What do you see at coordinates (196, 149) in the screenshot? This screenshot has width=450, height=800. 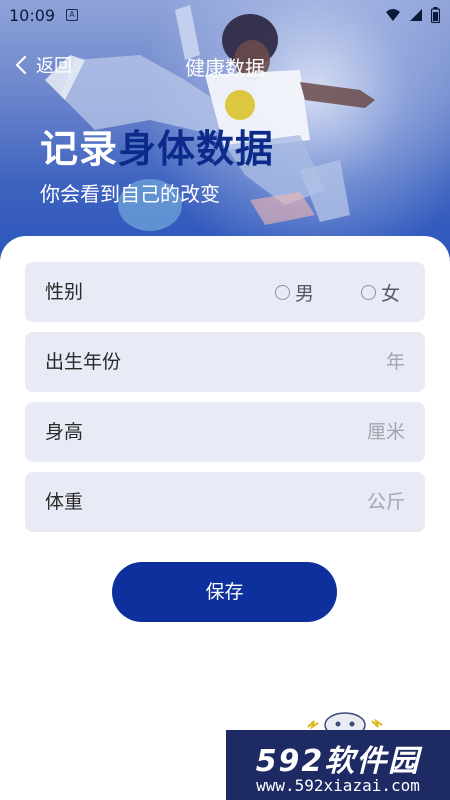 I see `headline-part-2: 身体数据` at bounding box center [196, 149].